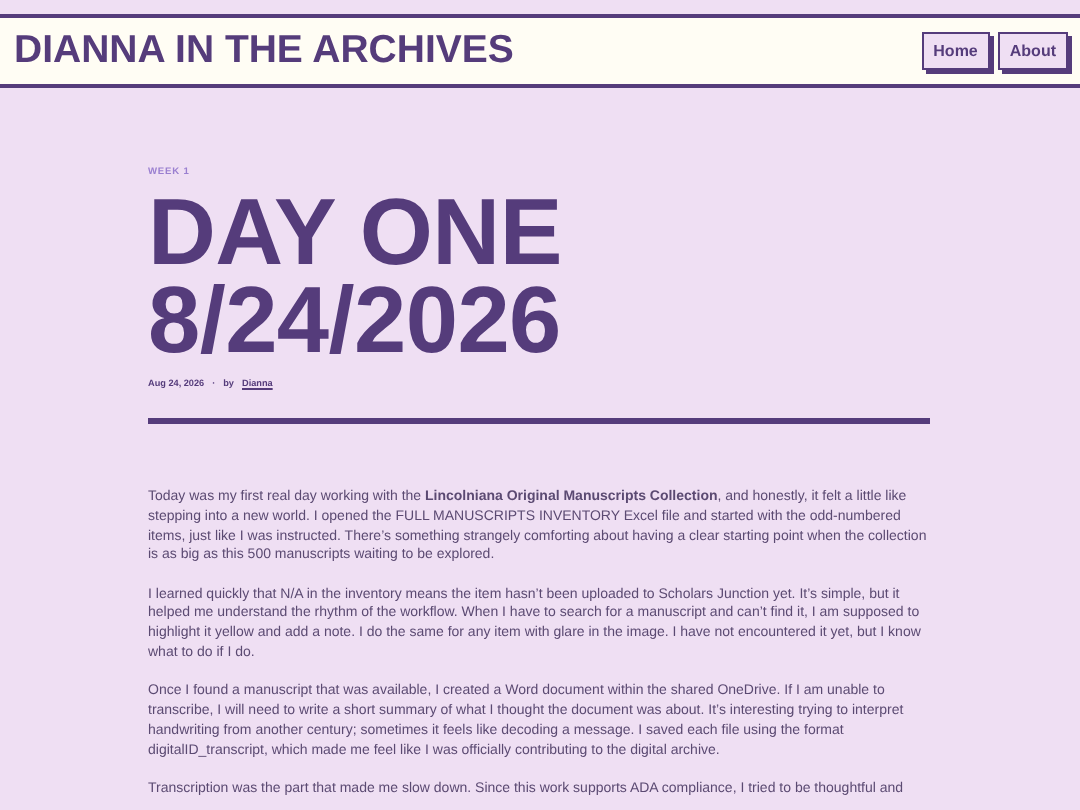 This screenshot has width=1080, height=810. Describe the element at coordinates (356, 276) in the screenshot. I see `post-title: DAY ONE 8/24/2026` at that location.